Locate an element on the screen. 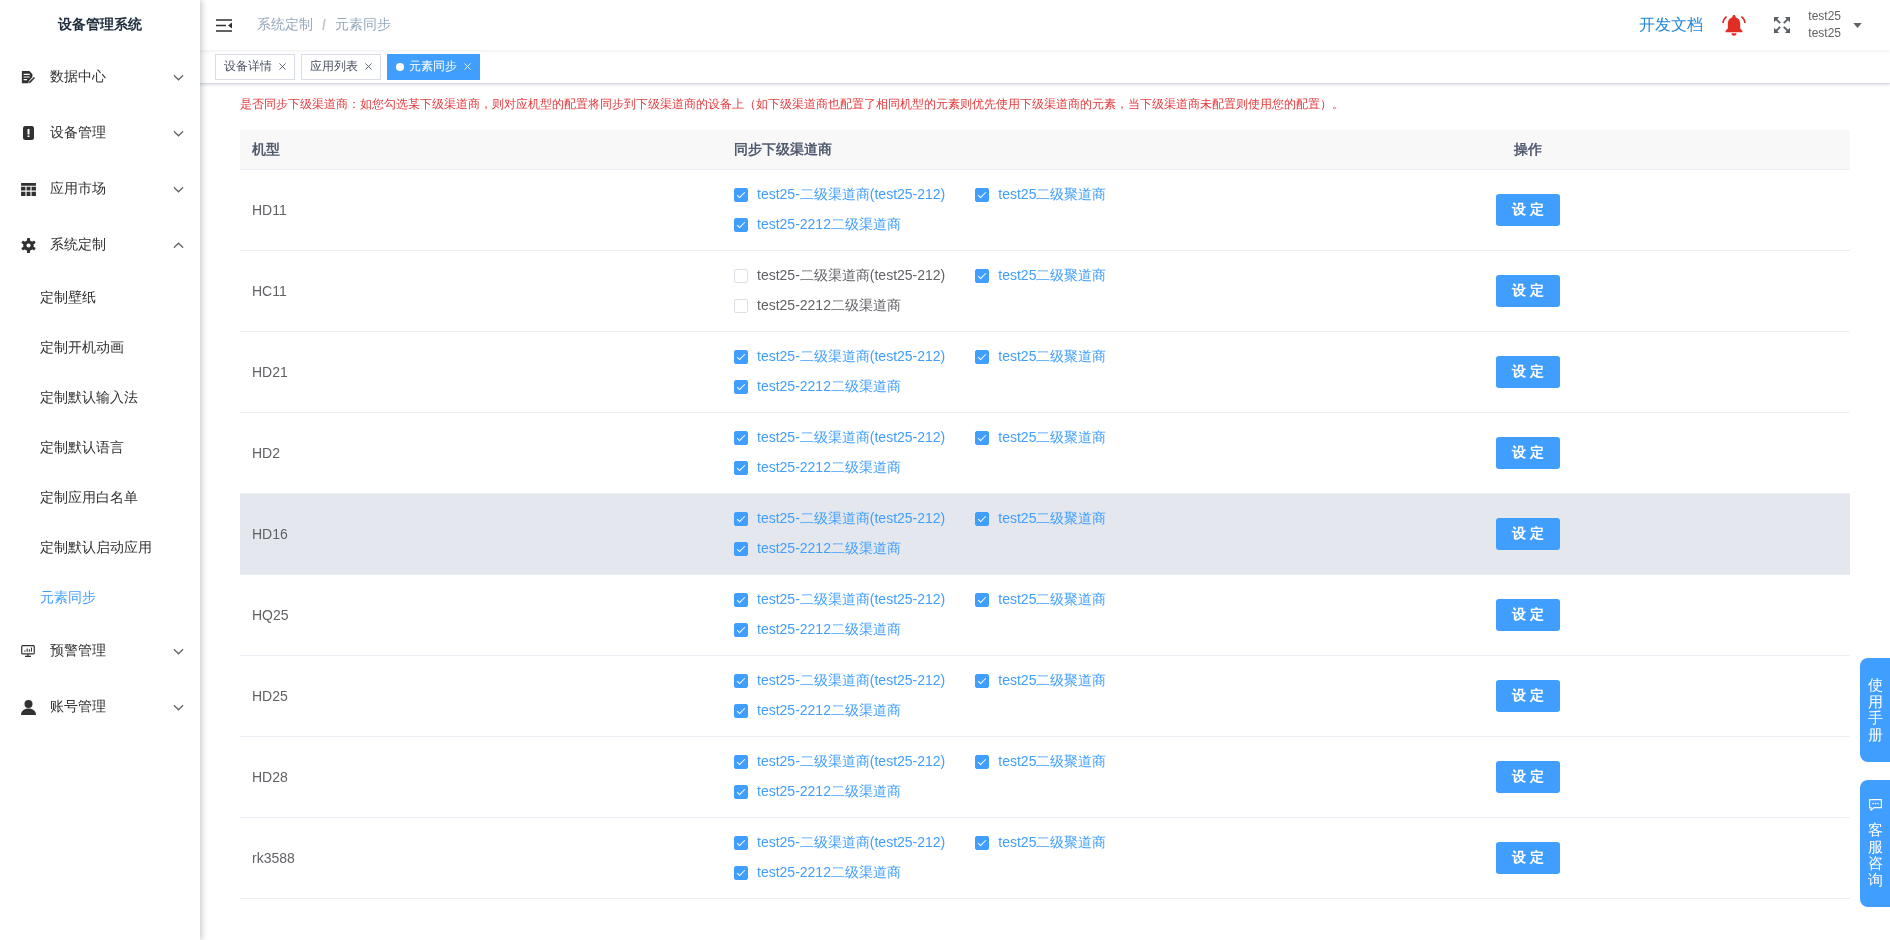  submenu-item: 定制默认输入法 is located at coordinates (100, 398).